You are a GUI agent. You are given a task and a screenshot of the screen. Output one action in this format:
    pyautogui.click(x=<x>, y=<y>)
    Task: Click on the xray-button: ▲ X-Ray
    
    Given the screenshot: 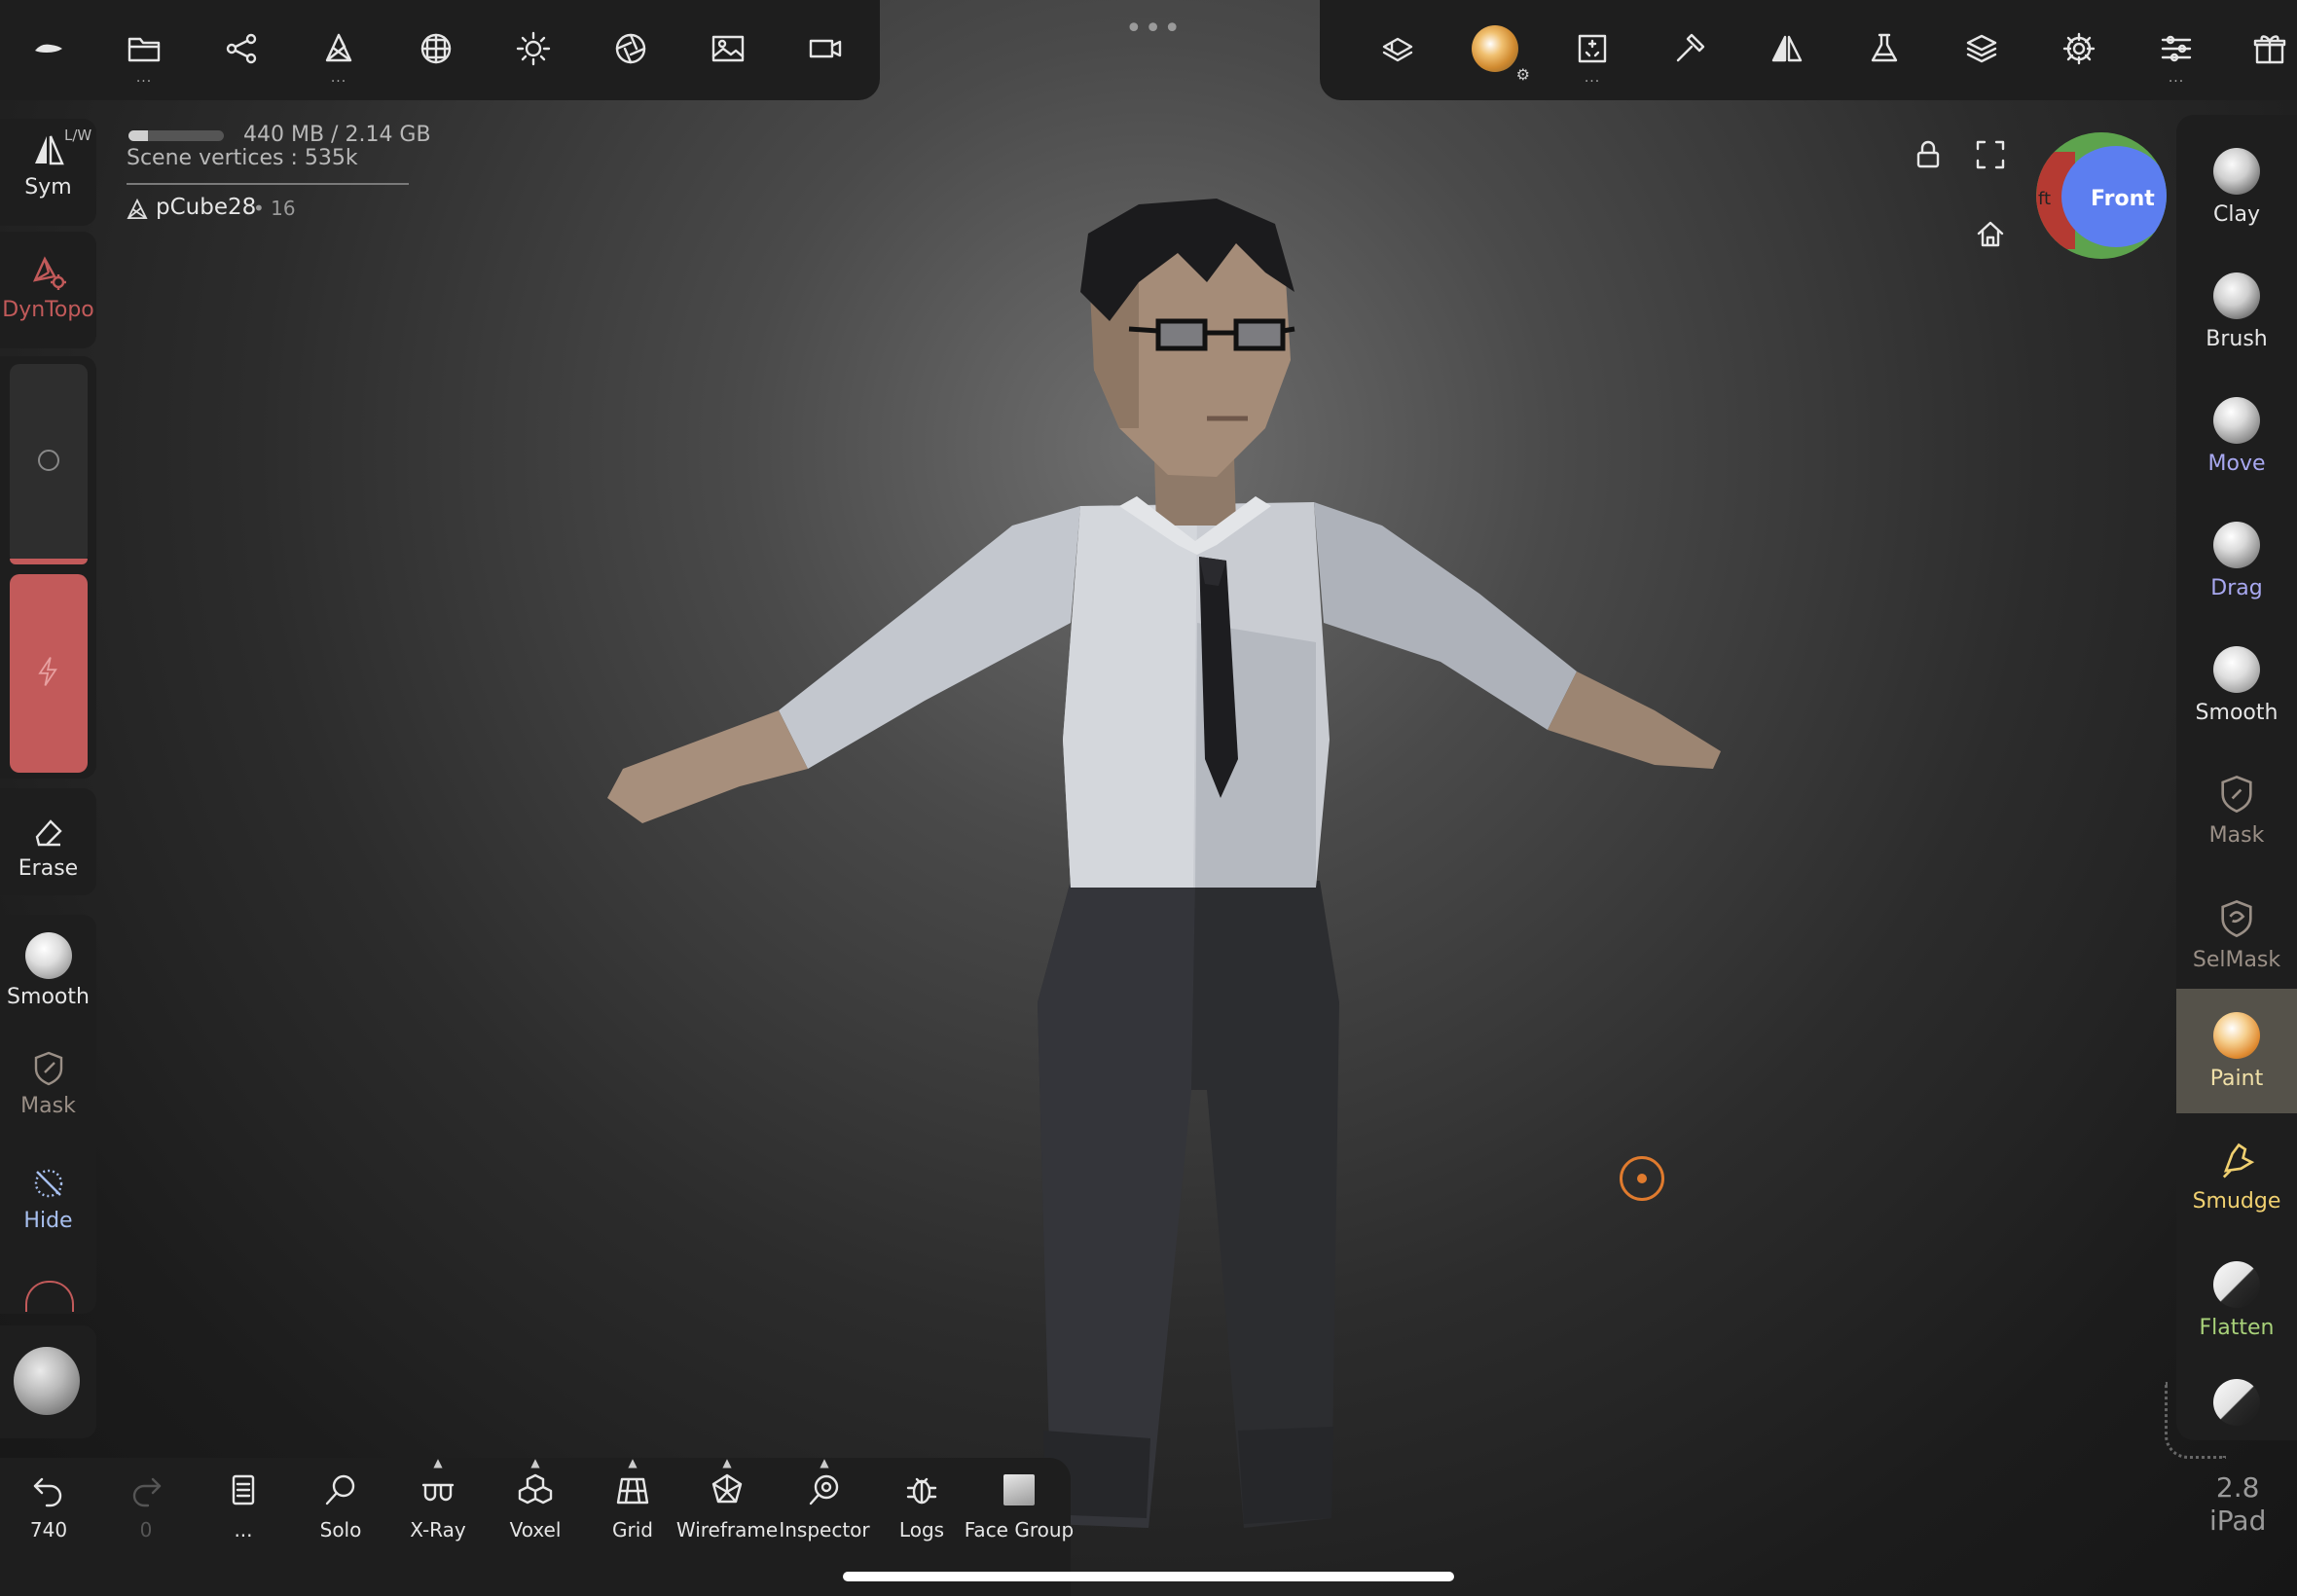 What is the action you would take?
    pyautogui.click(x=438, y=1499)
    